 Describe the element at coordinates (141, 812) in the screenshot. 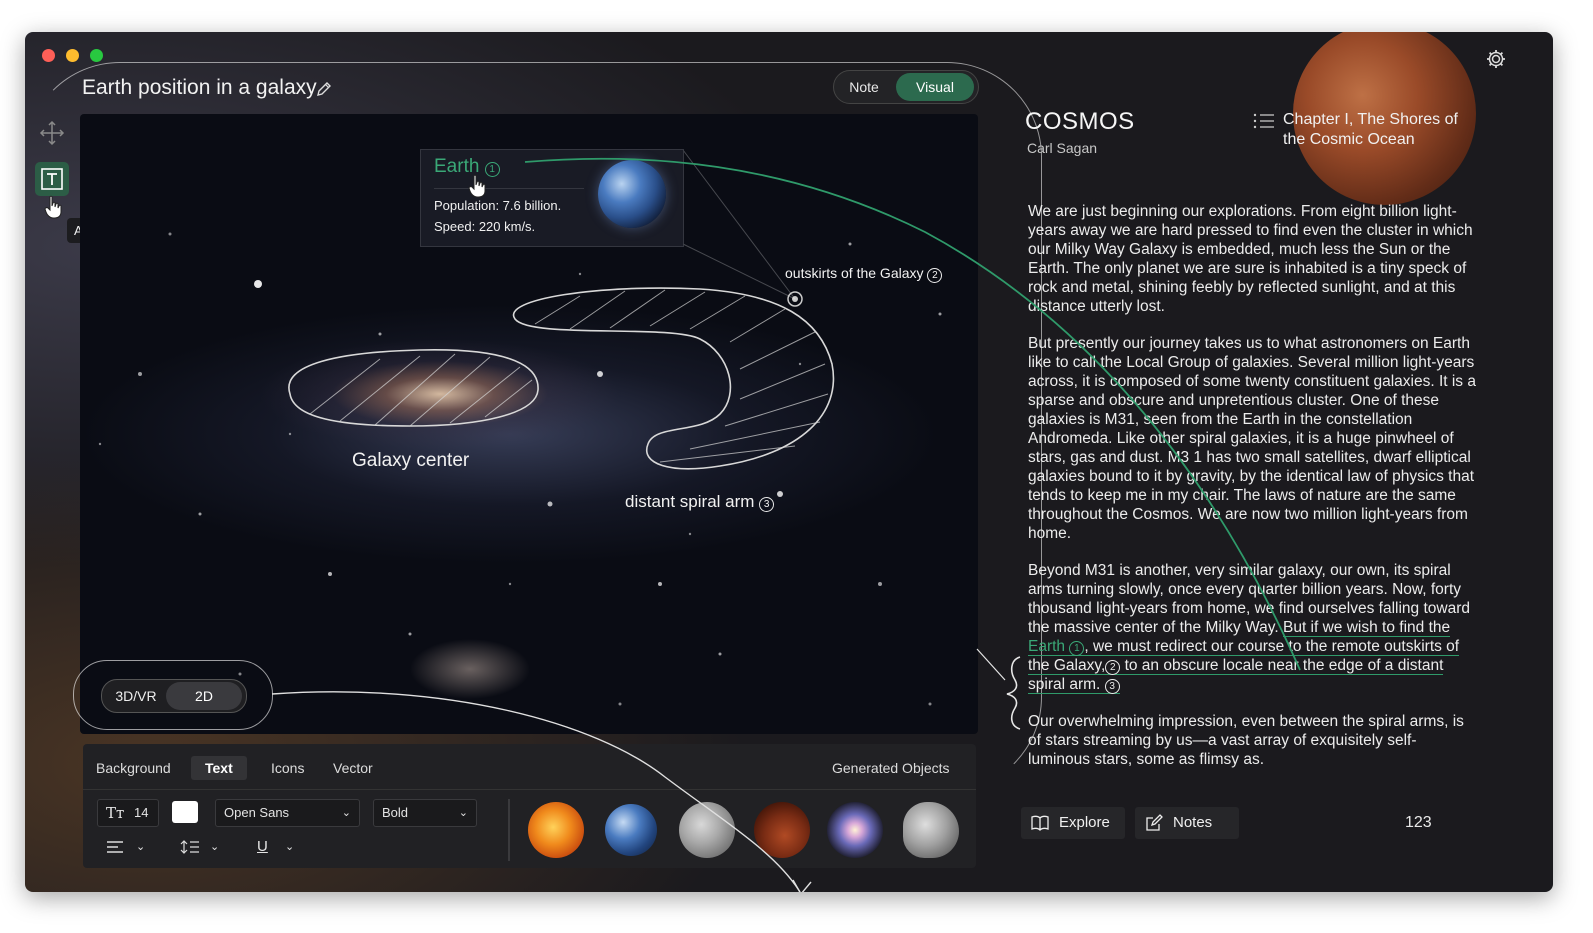

I see `font-size-value: 14` at that location.